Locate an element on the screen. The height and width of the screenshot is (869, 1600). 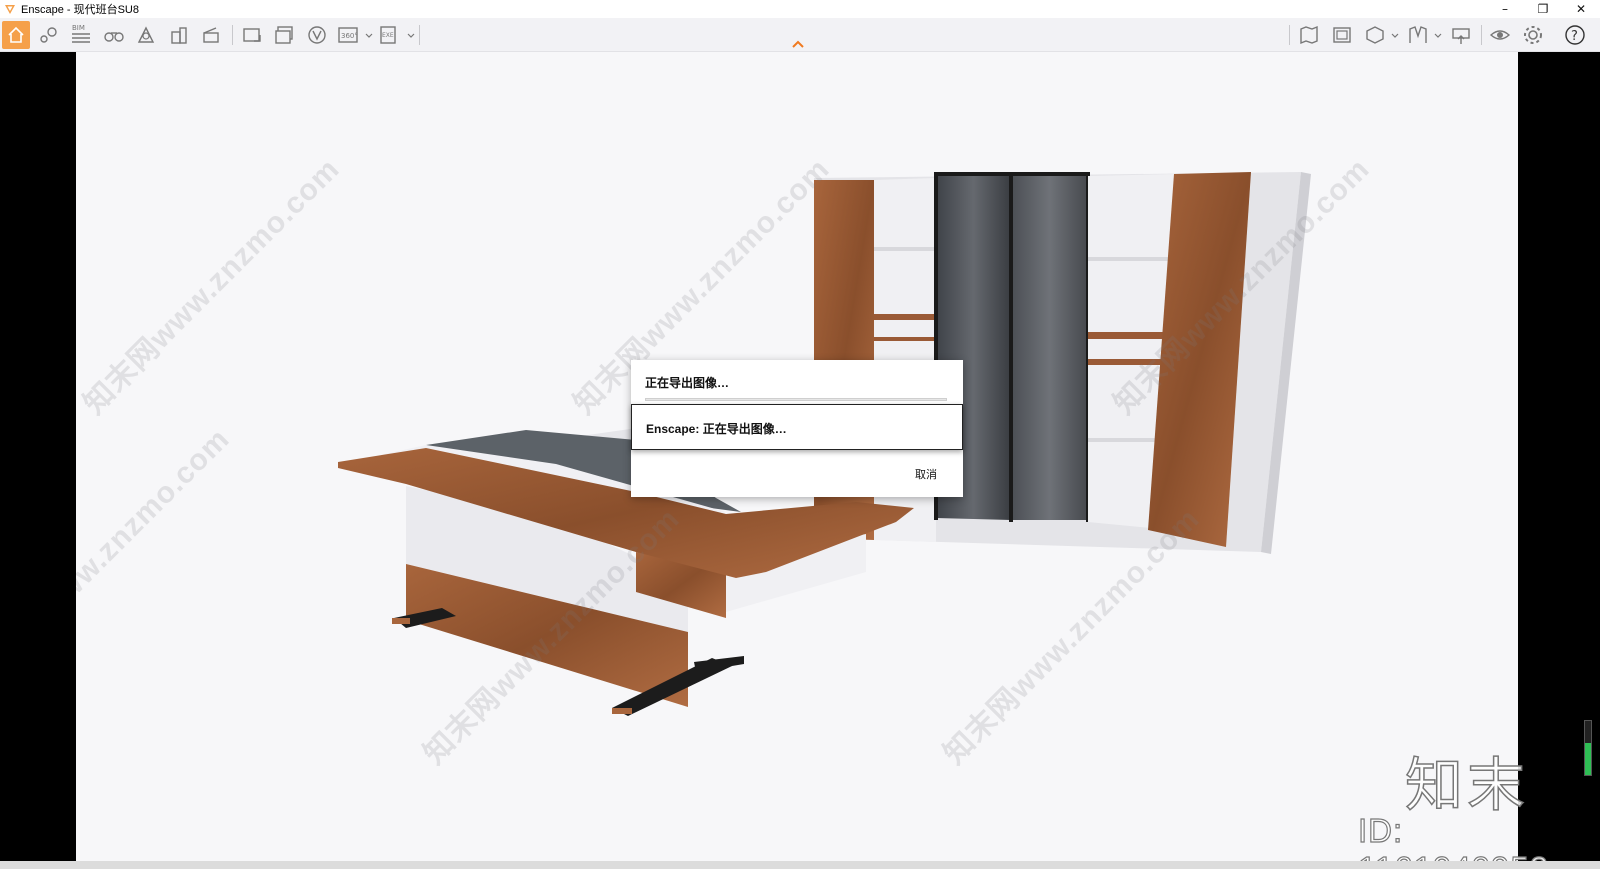
video-editor-button is located at coordinates (211, 35).